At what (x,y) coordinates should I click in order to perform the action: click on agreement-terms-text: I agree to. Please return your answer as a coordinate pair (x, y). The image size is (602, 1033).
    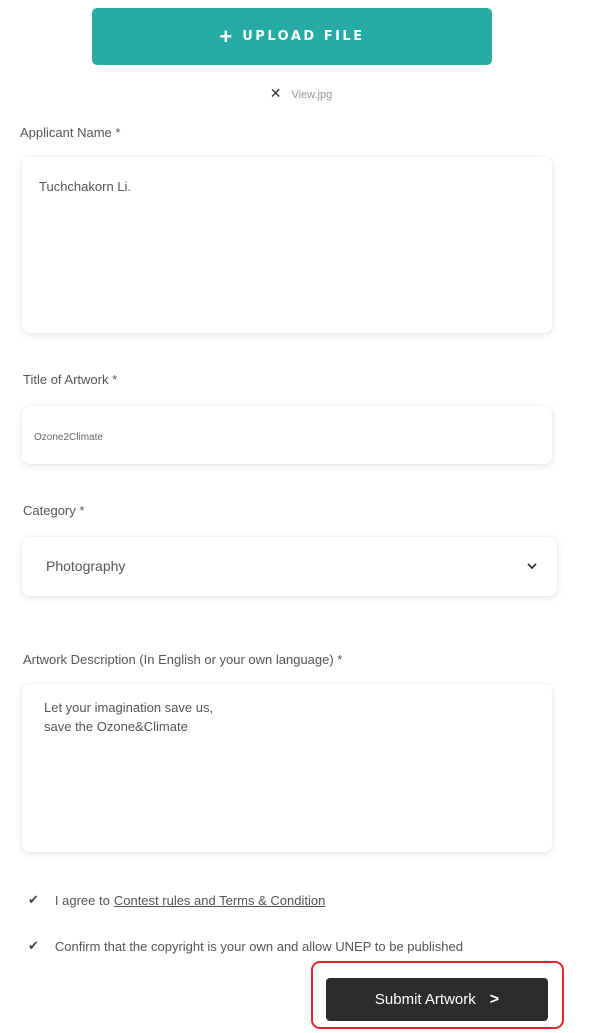
    Looking at the image, I should click on (82, 900).